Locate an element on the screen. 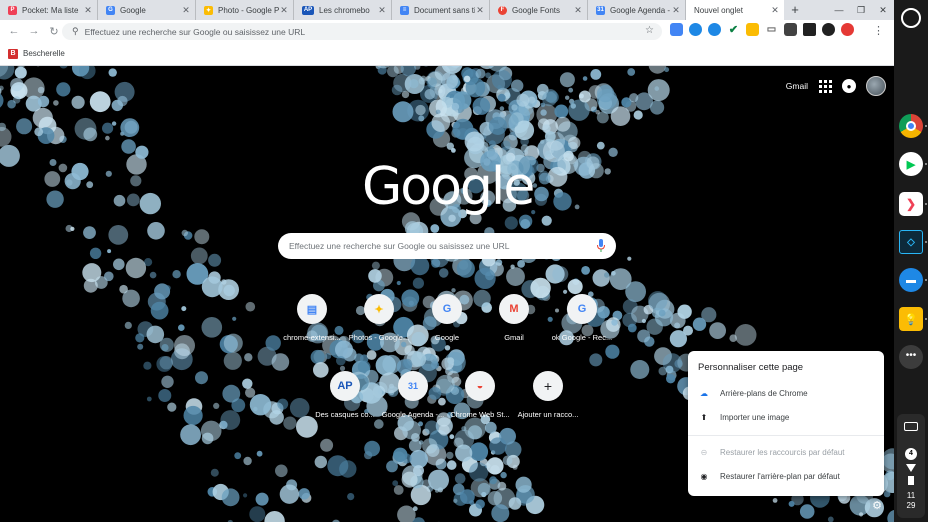 The image size is (928, 522). extension-docs-icon is located at coordinates (676, 29).